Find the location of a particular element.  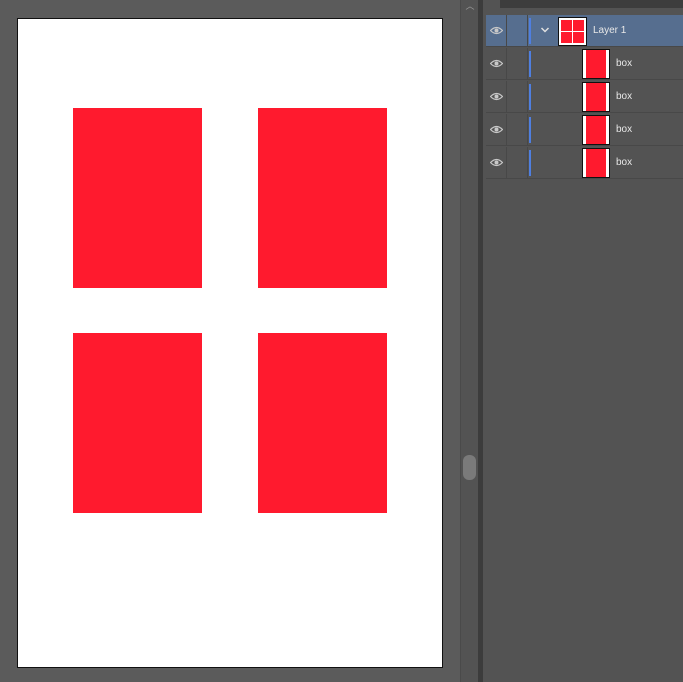

chevron-down-icon is located at coordinates (545, 30).